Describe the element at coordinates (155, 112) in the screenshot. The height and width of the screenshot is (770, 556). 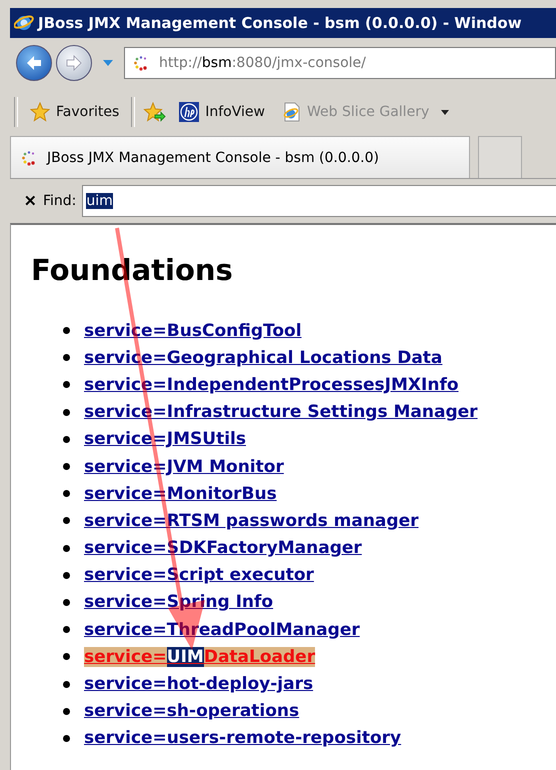
I see `star-arrow-icon` at that location.